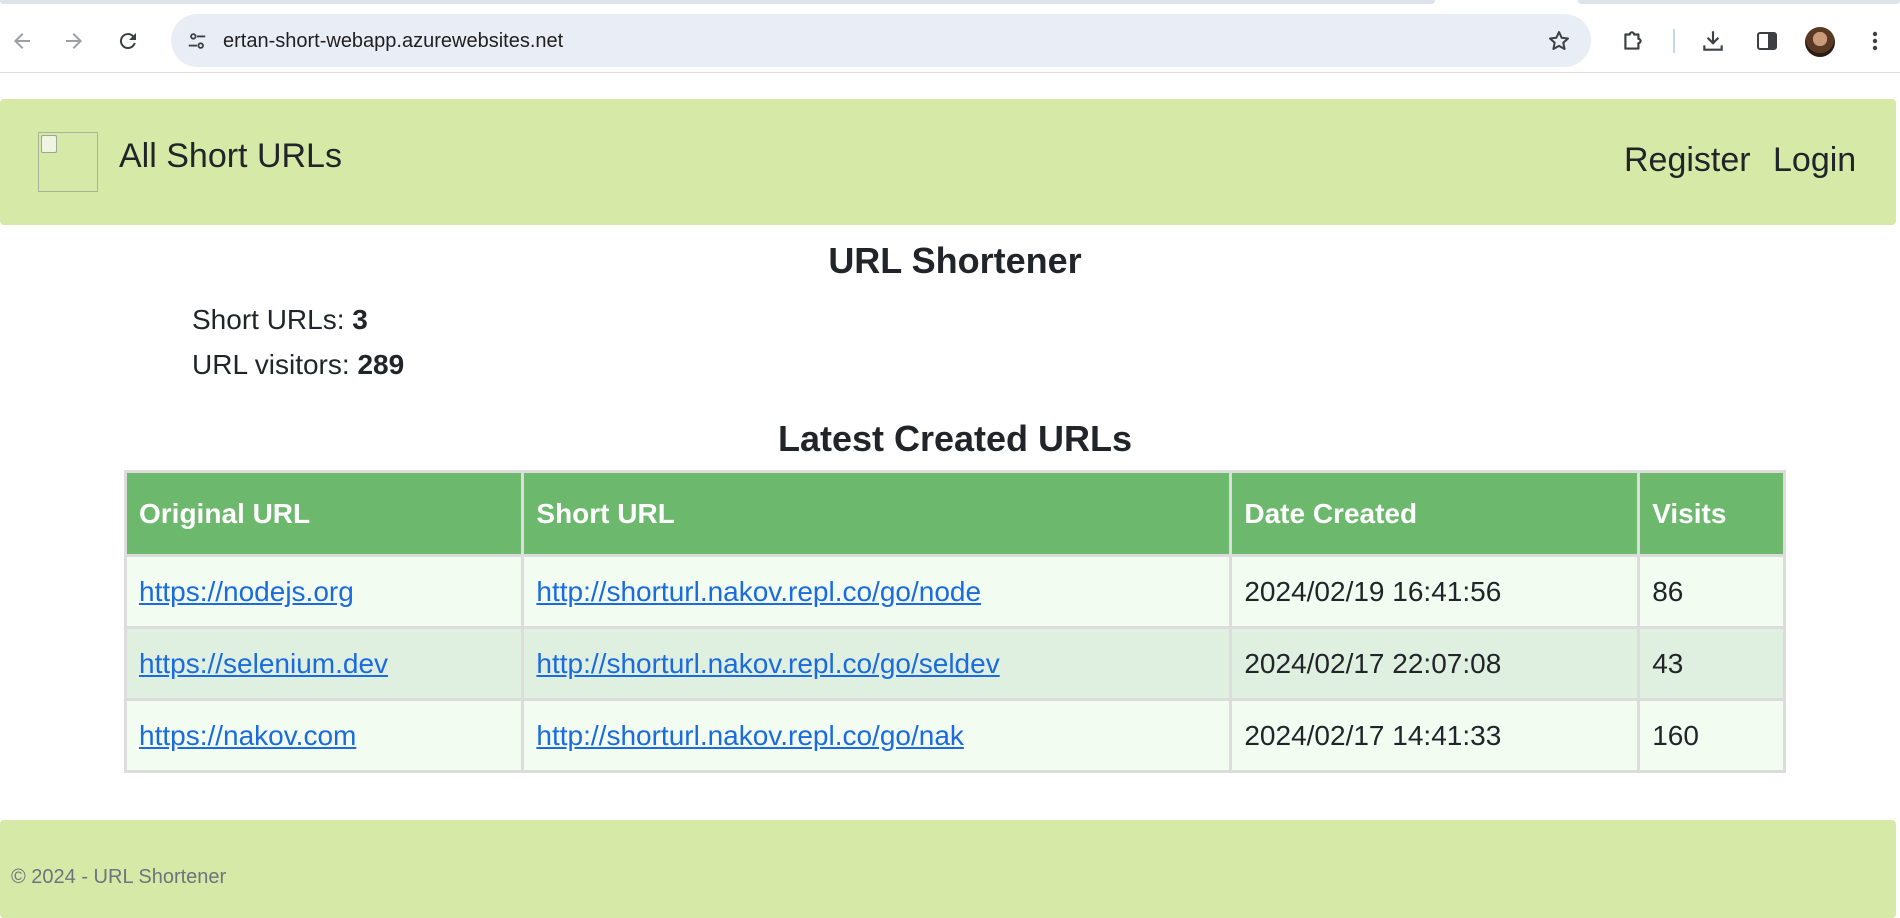 This screenshot has width=1900, height=918. What do you see at coordinates (955, 260) in the screenshot?
I see `page-title: URL Shortener` at bounding box center [955, 260].